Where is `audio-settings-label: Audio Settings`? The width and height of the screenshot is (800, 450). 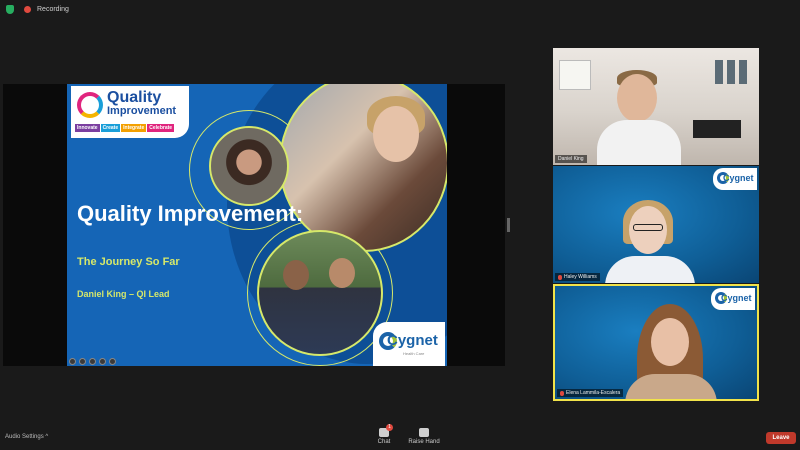
audio-settings-label: Audio Settings is located at coordinates (24, 437).